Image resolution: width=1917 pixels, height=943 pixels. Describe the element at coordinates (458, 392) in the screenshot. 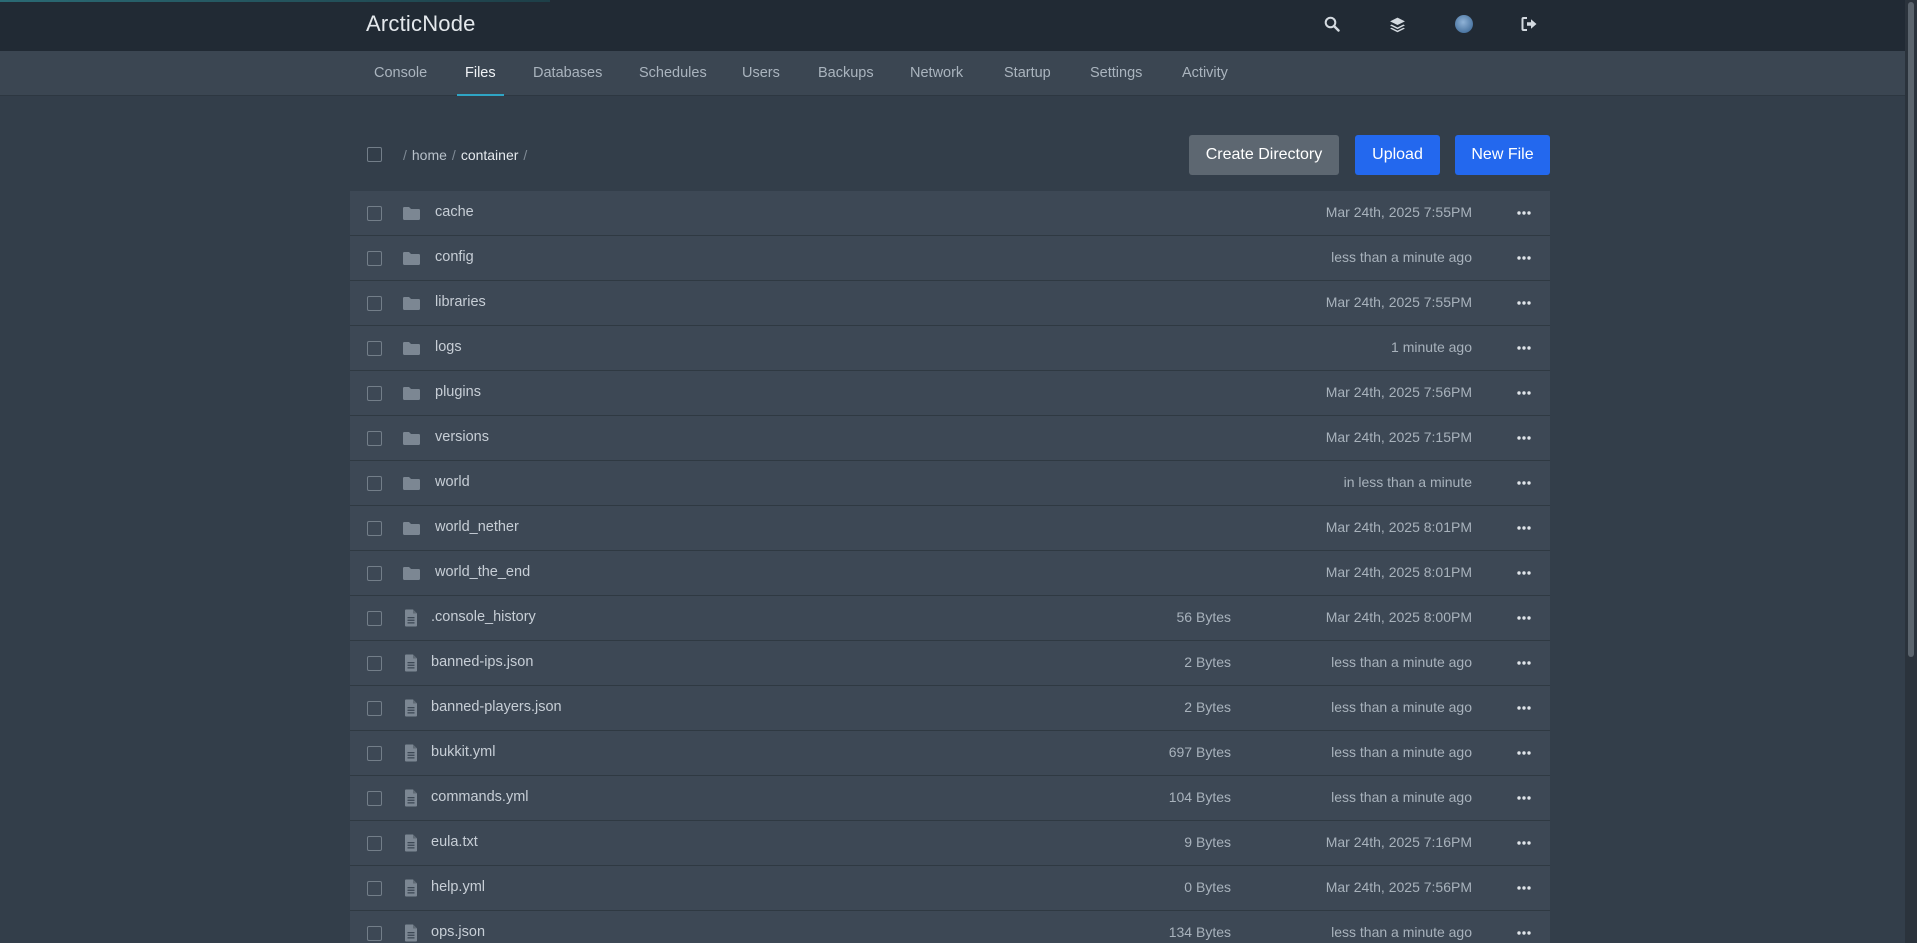

I see `file-name: plugins` at that location.